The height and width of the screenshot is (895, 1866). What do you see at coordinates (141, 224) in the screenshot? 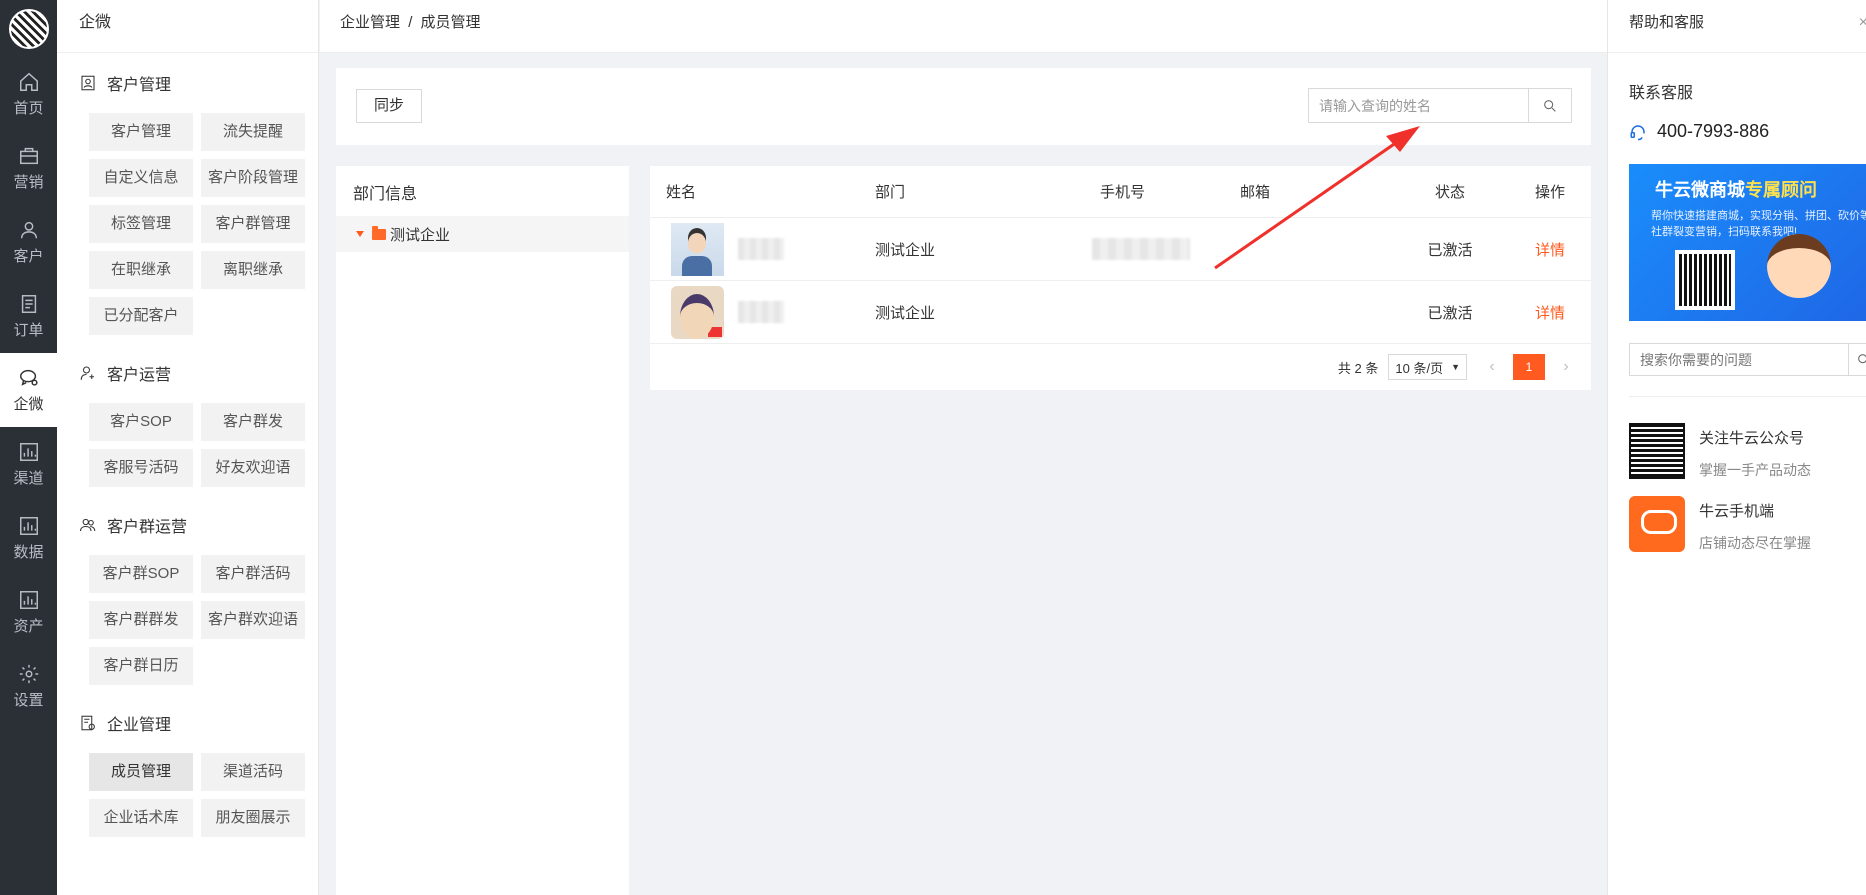
I see `menu-btn-tag-management: 标签管理` at bounding box center [141, 224].